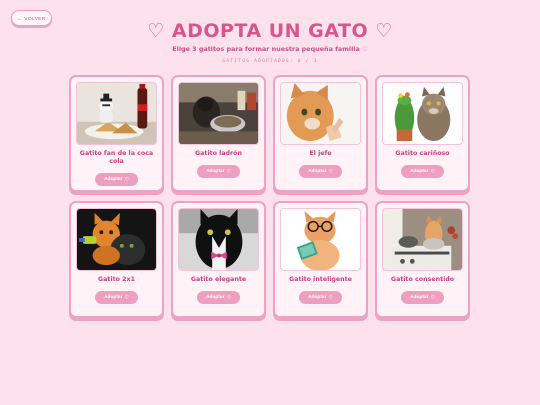 The image size is (540, 405). What do you see at coordinates (116, 279) in the screenshot?
I see `cat-name: Gatito 2x1` at bounding box center [116, 279].